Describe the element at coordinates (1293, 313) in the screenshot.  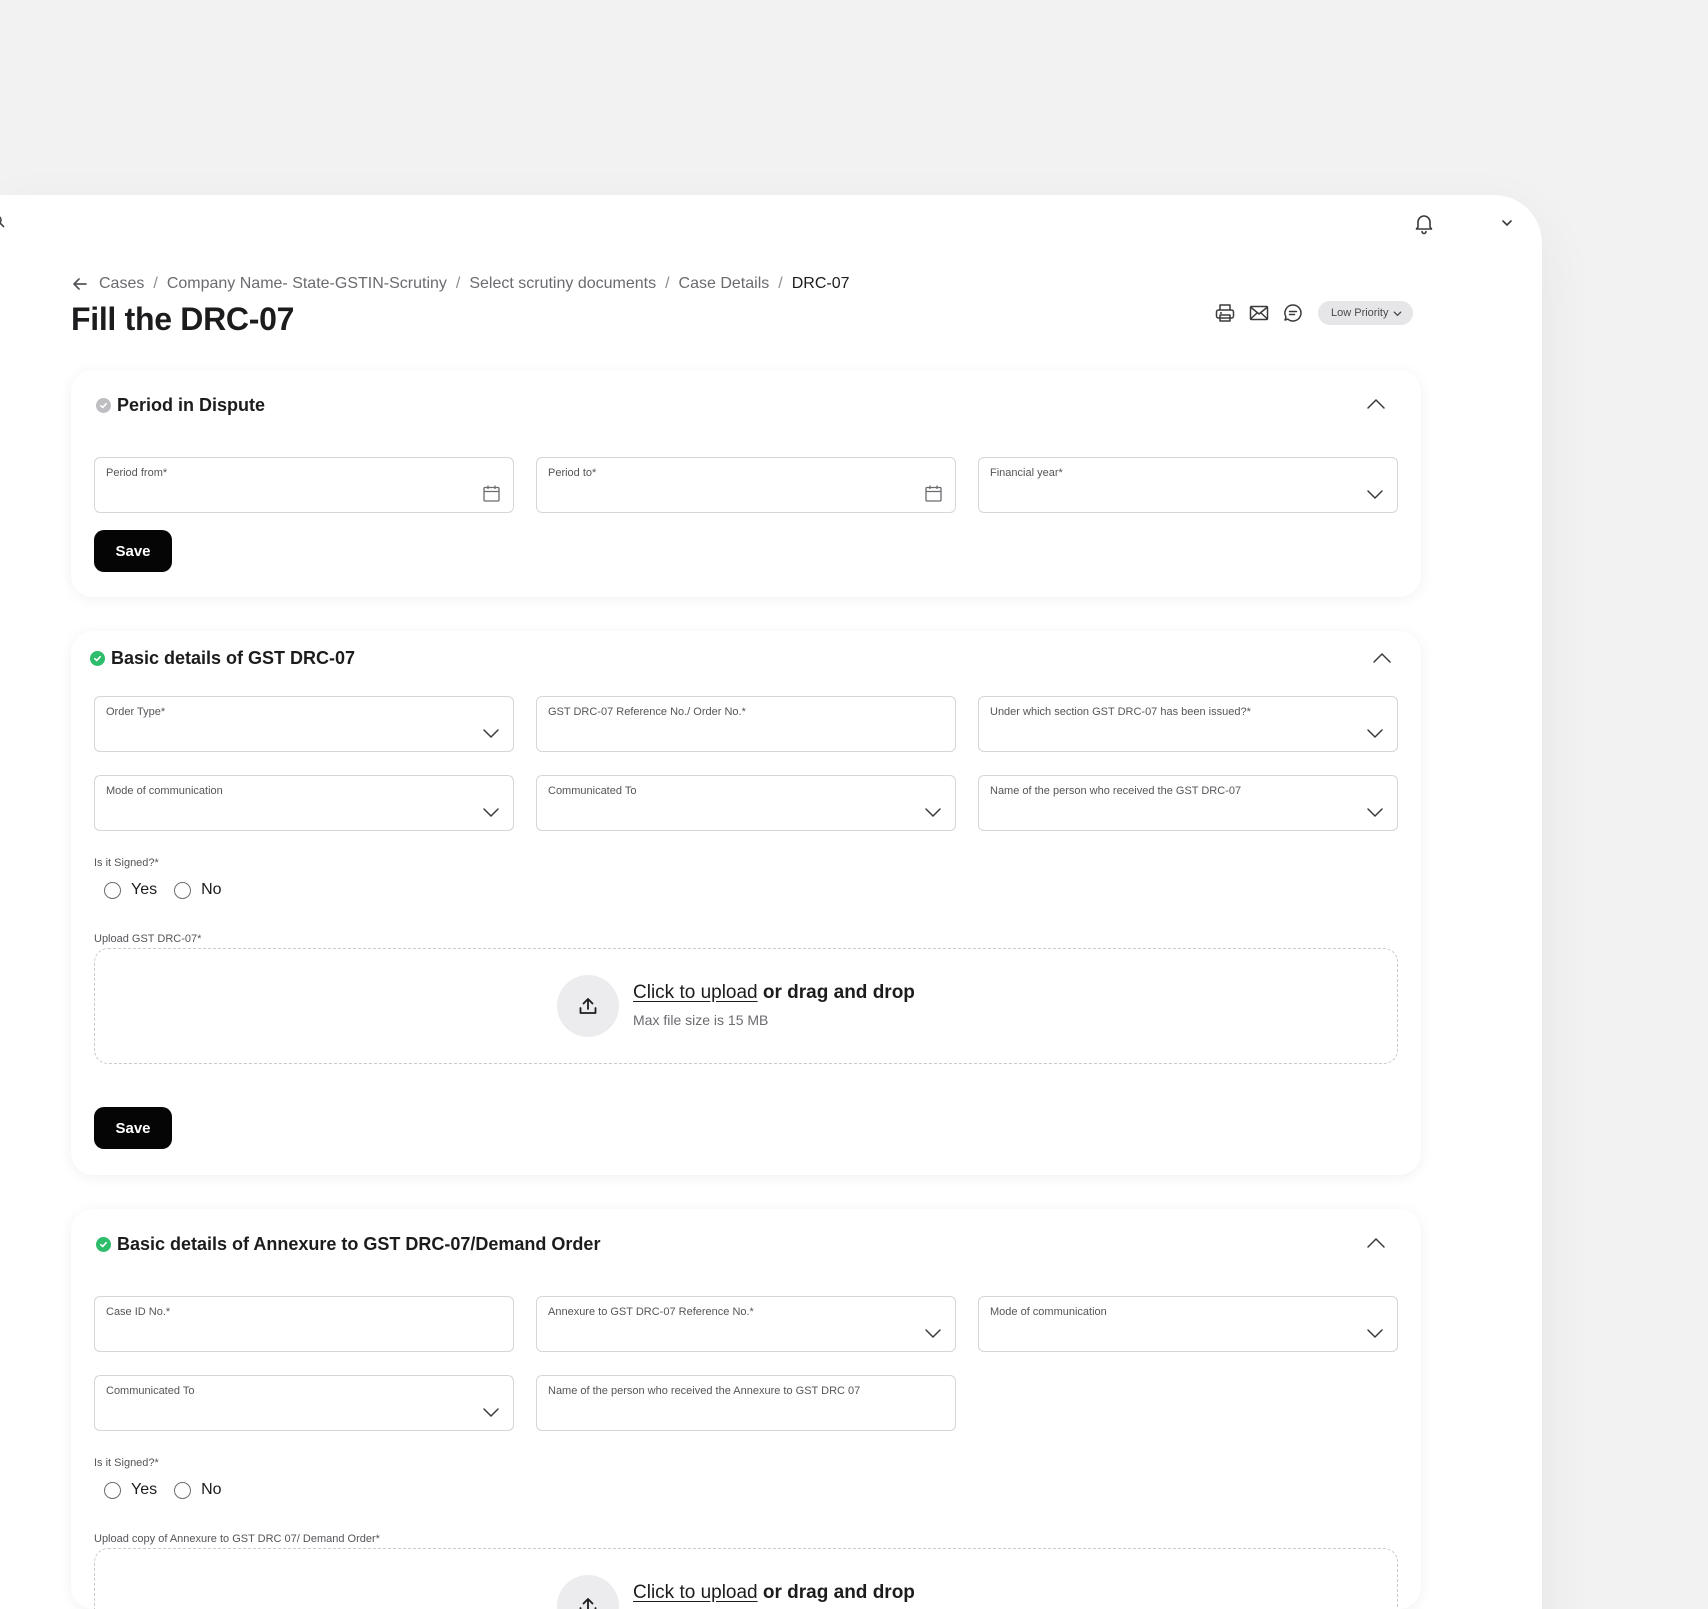
I see `chat-icon` at that location.